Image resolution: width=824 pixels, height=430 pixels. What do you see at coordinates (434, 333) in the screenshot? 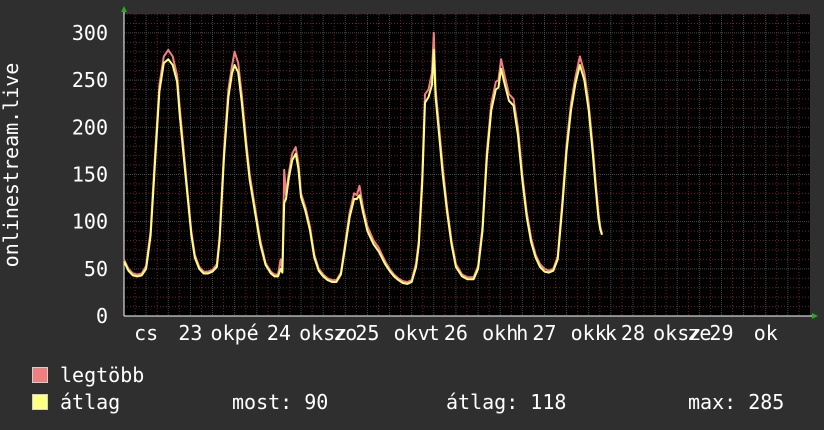
I see `x-tick-label: t` at bounding box center [434, 333].